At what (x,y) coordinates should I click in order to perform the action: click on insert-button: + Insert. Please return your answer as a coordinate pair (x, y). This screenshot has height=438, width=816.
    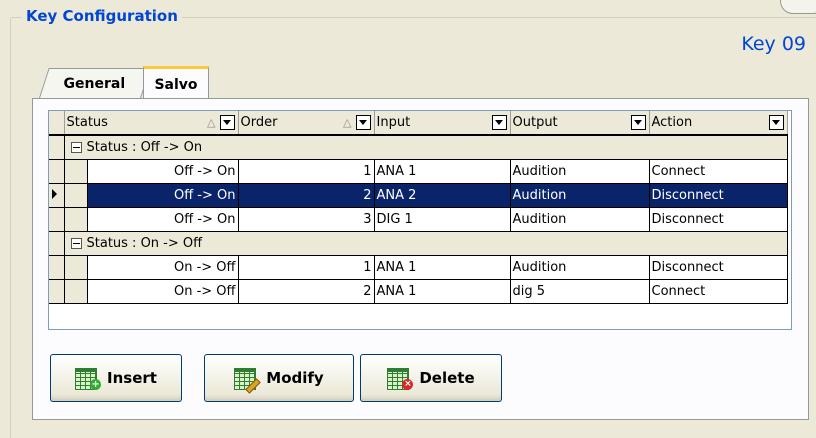
    Looking at the image, I should click on (116, 378).